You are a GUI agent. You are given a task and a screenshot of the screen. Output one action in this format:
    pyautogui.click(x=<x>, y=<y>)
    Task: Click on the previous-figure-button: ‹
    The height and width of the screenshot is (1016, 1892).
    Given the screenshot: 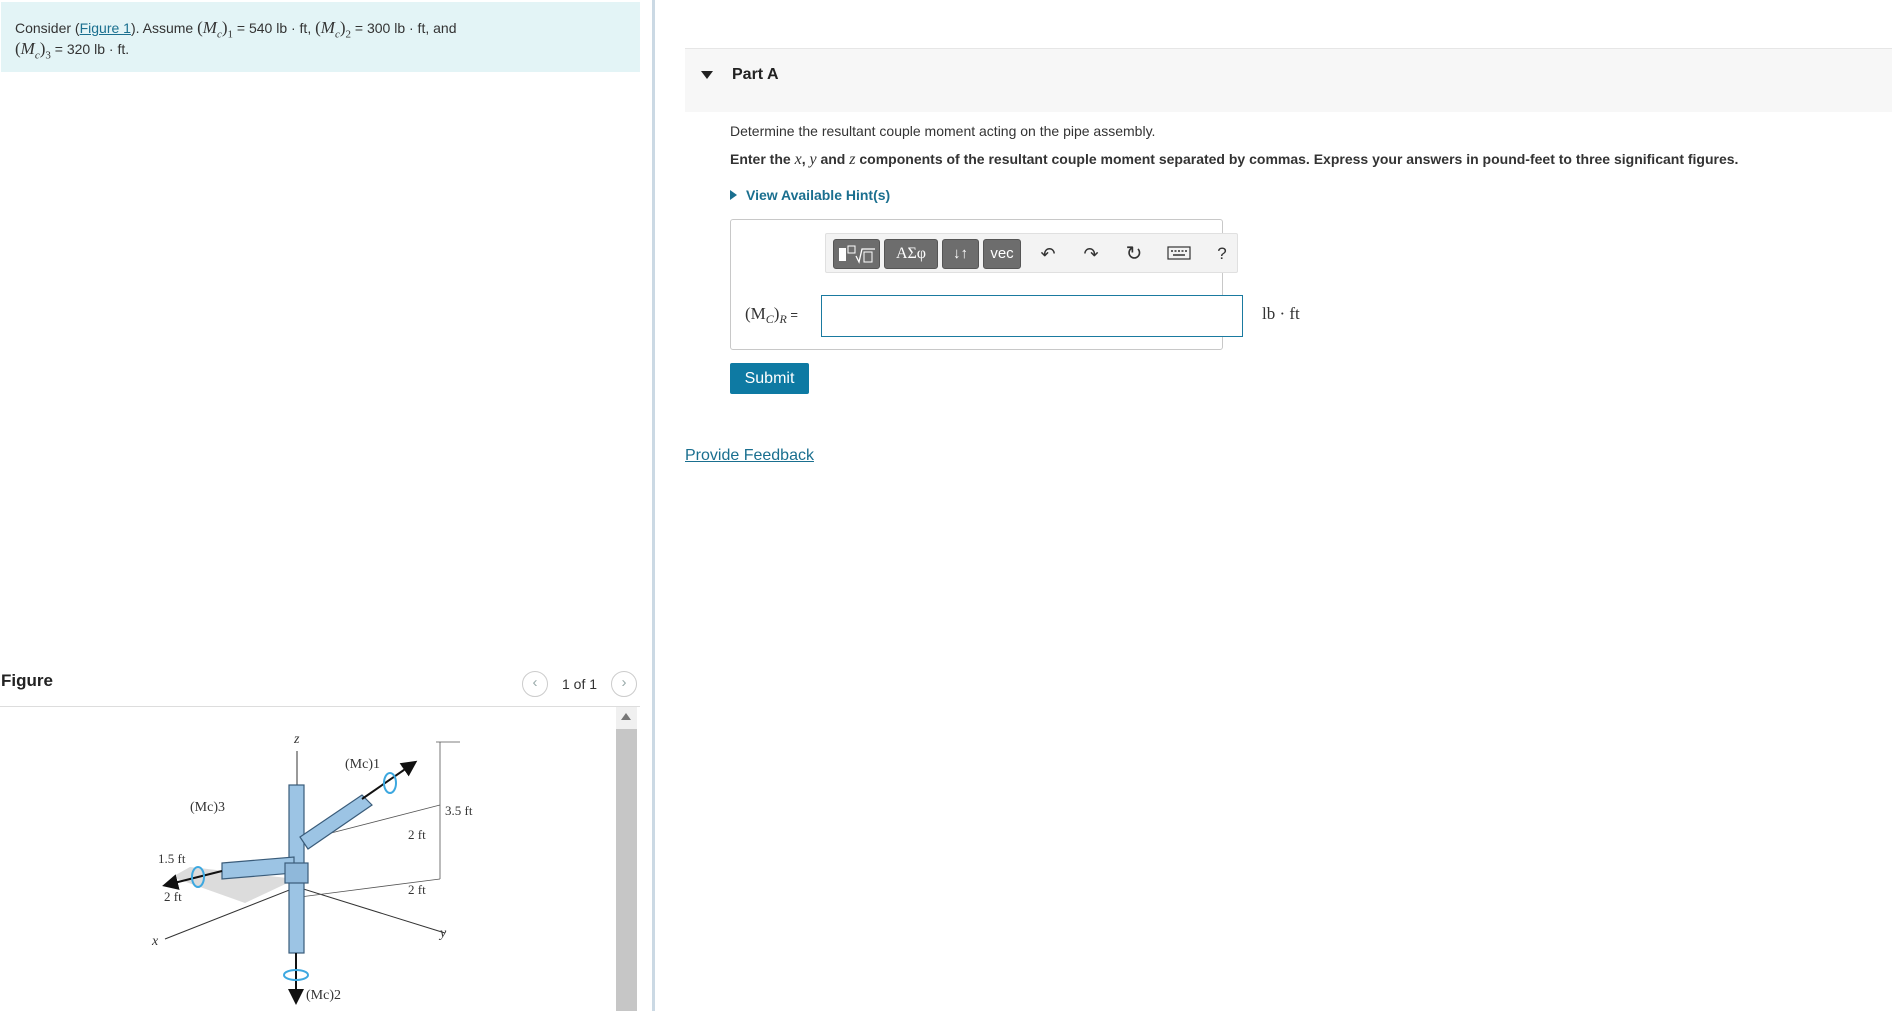 What is the action you would take?
    pyautogui.click(x=535, y=684)
    